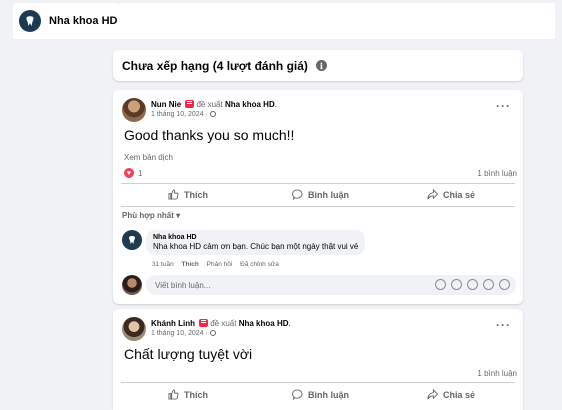 Image resolution: width=562 pixels, height=410 pixels. I want to click on comment-actions: 31 tuần Thích Phản hồi Đã chỉnh sửa, so click(218, 264).